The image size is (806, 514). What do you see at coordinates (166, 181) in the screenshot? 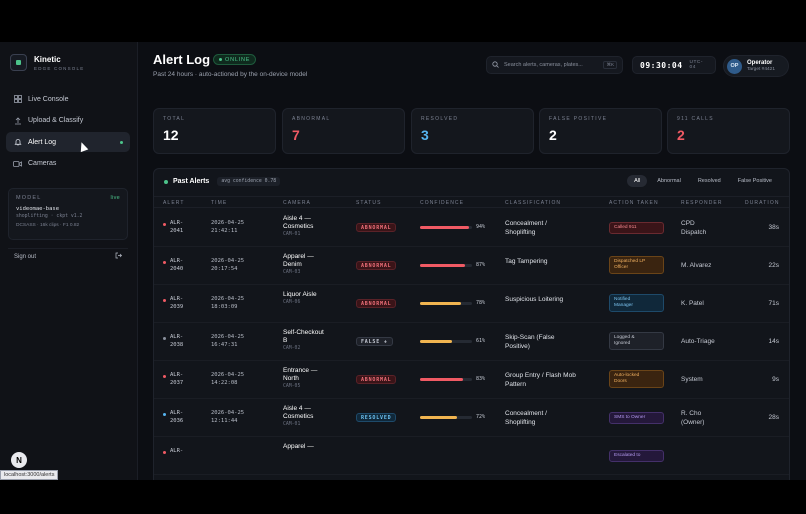
I see `live-dot` at bounding box center [166, 181].